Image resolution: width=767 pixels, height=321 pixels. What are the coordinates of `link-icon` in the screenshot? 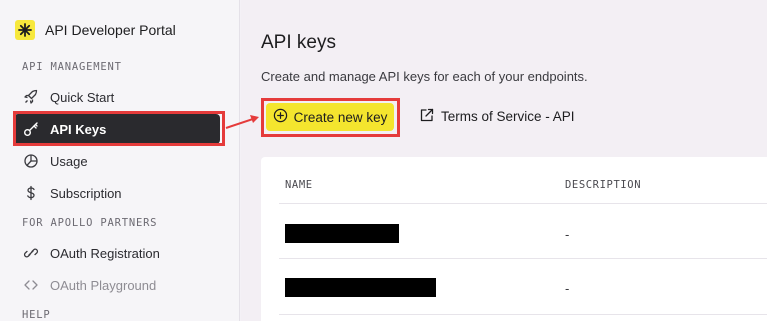 It's located at (31, 253).